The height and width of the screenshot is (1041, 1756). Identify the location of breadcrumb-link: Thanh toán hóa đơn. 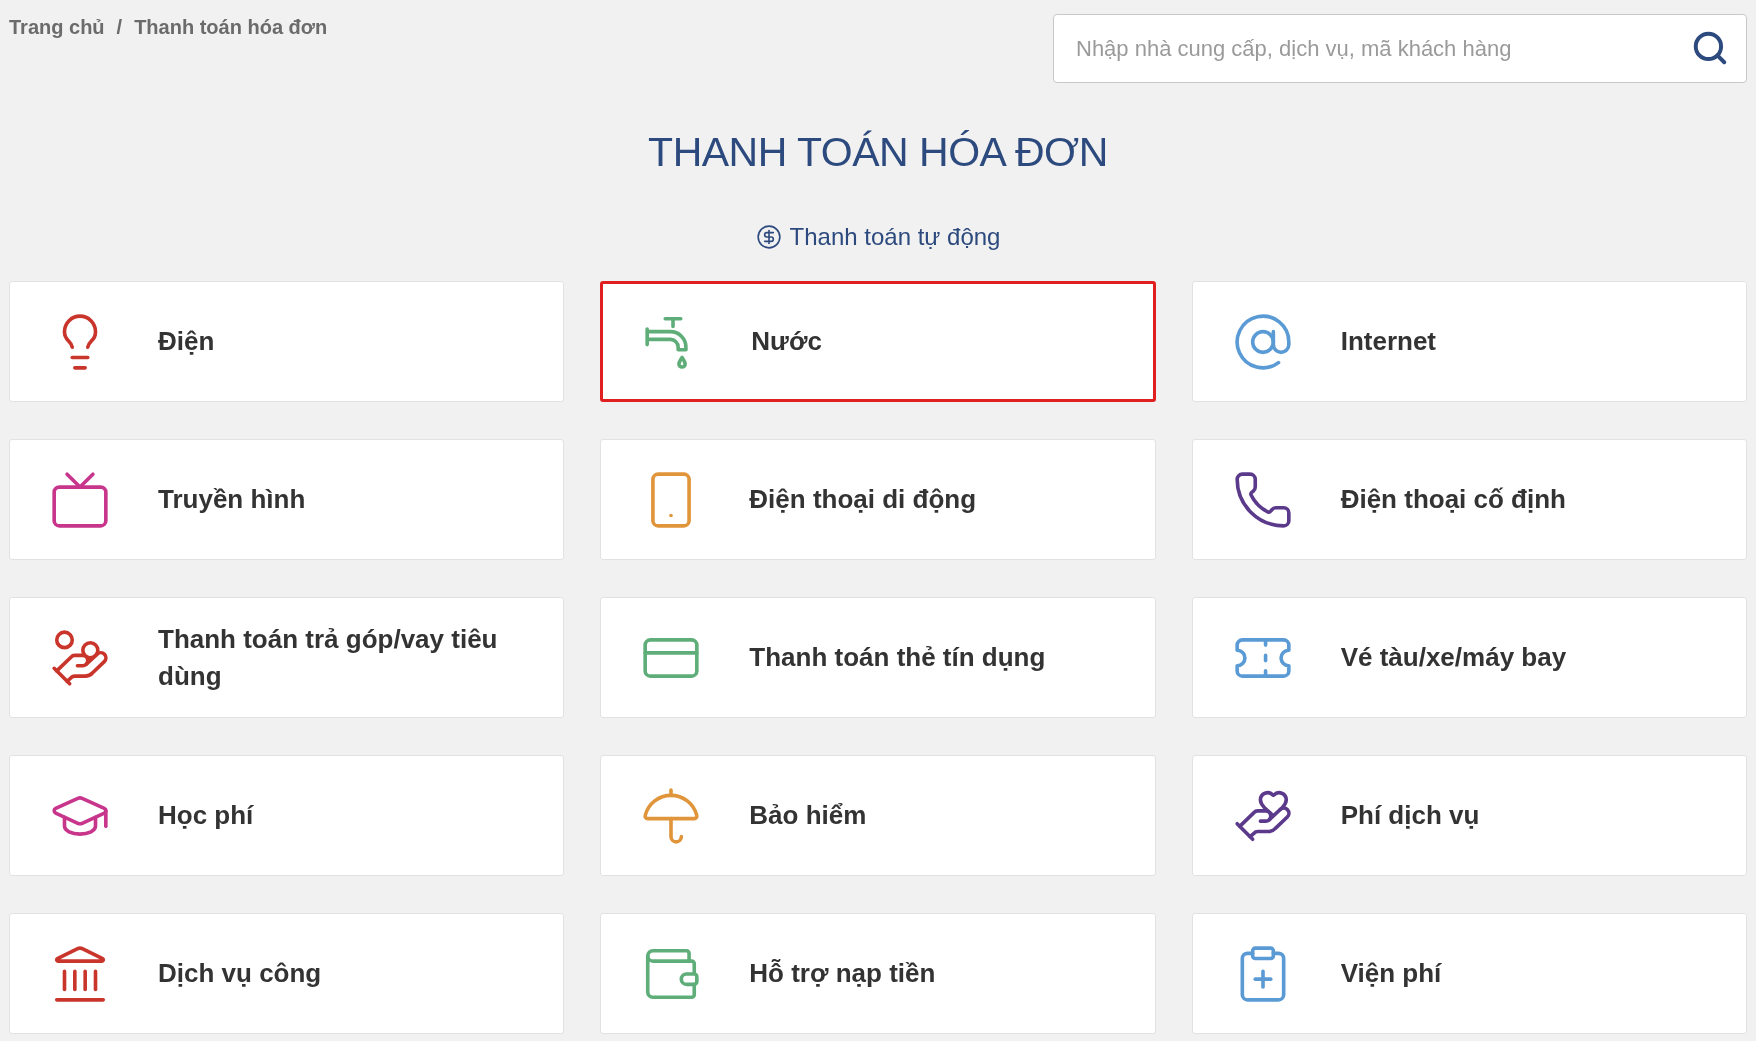
(231, 27).